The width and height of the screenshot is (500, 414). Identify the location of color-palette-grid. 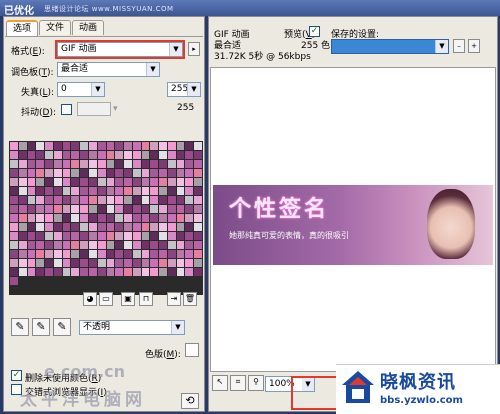
(106, 218).